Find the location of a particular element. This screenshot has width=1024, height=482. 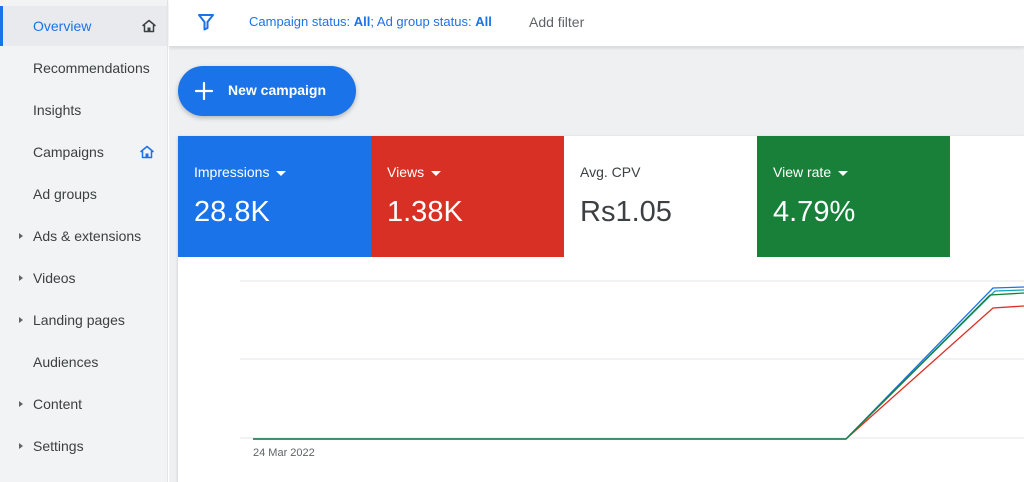

sidebar-item-videos: Videos is located at coordinates (84, 278).